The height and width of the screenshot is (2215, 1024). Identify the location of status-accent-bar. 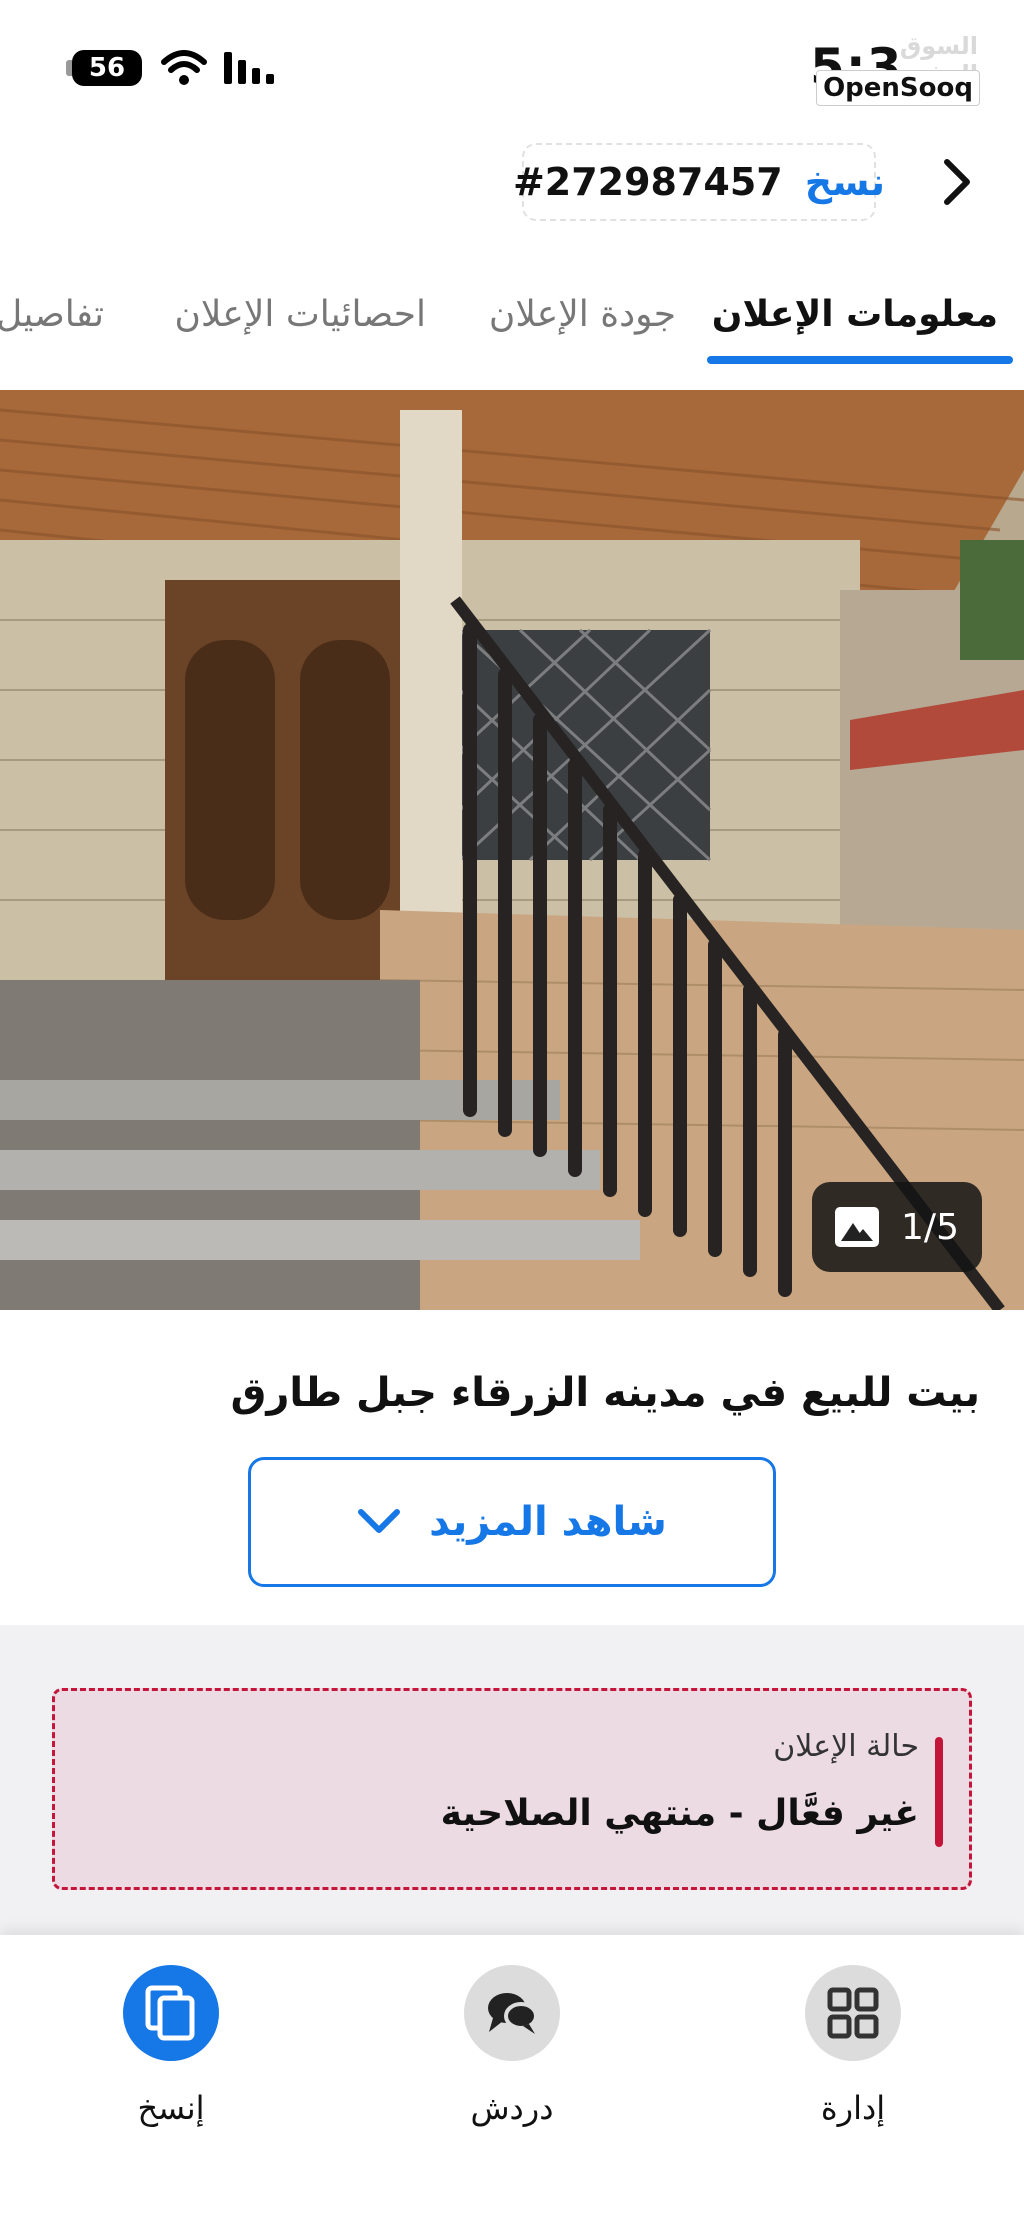
(939, 1792).